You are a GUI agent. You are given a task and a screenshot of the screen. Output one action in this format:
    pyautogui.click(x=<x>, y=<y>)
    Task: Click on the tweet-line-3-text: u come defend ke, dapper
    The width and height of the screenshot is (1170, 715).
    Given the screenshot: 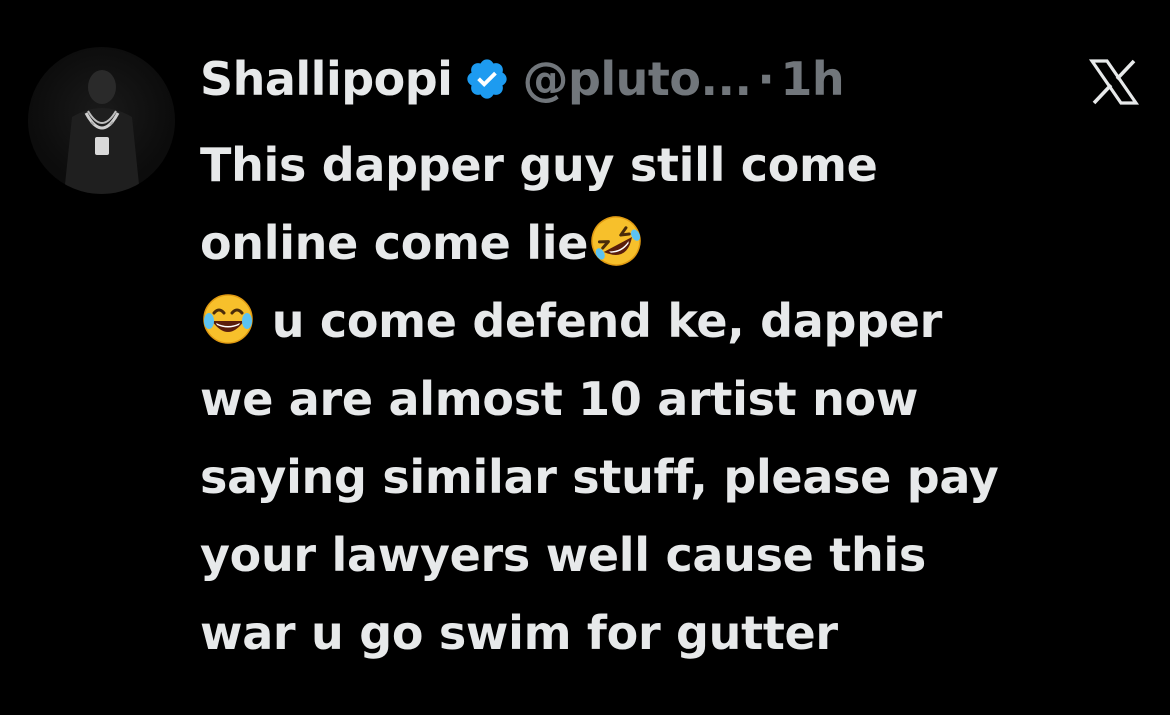 What is the action you would take?
    pyautogui.click(x=599, y=321)
    